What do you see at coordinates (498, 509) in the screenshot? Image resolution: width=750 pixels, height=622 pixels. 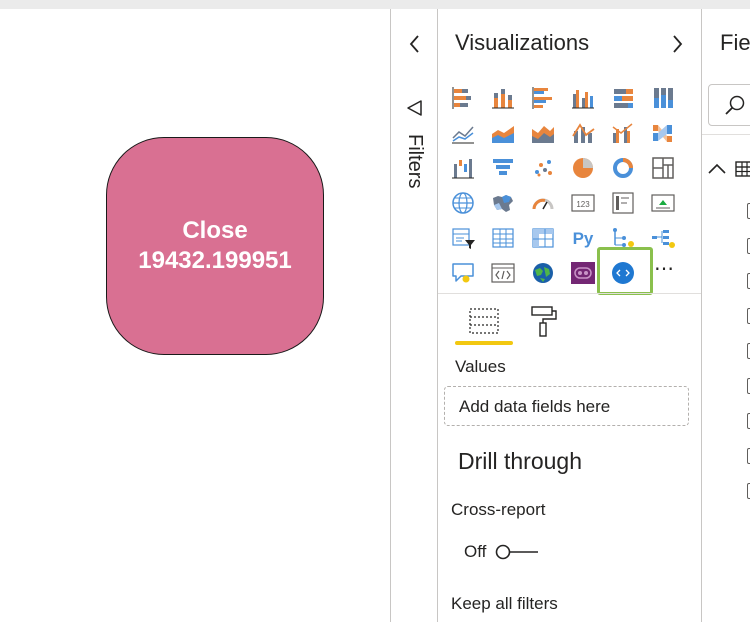 I see `cross-report-label: Cross-report` at bounding box center [498, 509].